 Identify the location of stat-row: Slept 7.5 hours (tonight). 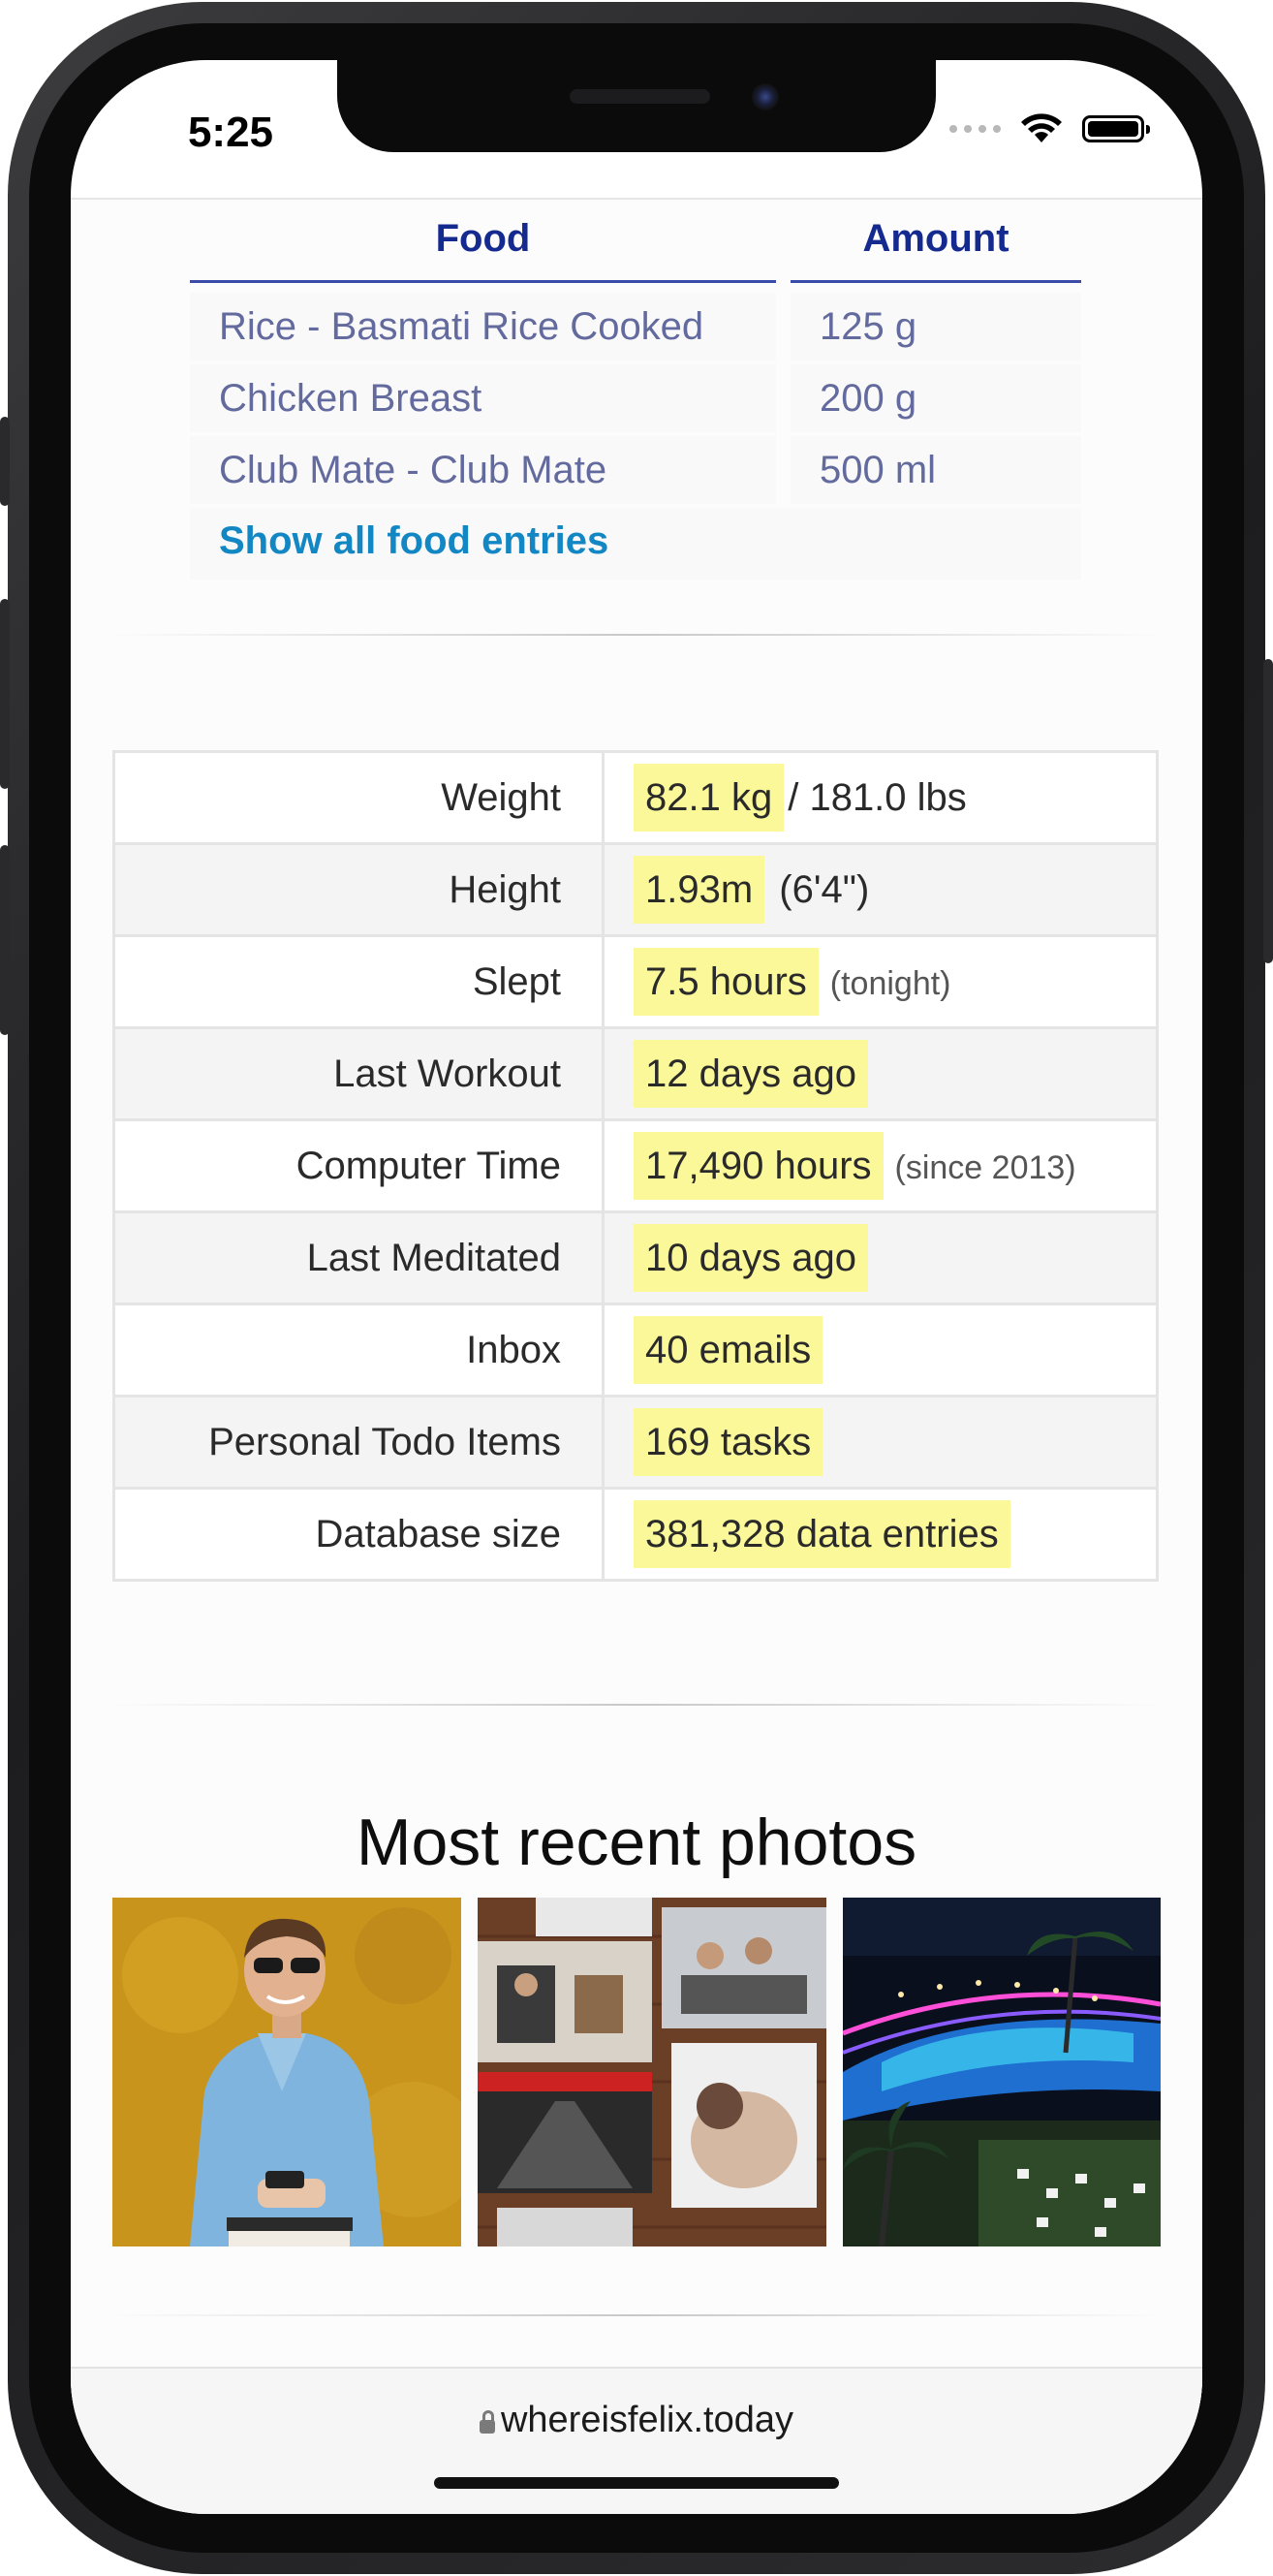
(635, 981).